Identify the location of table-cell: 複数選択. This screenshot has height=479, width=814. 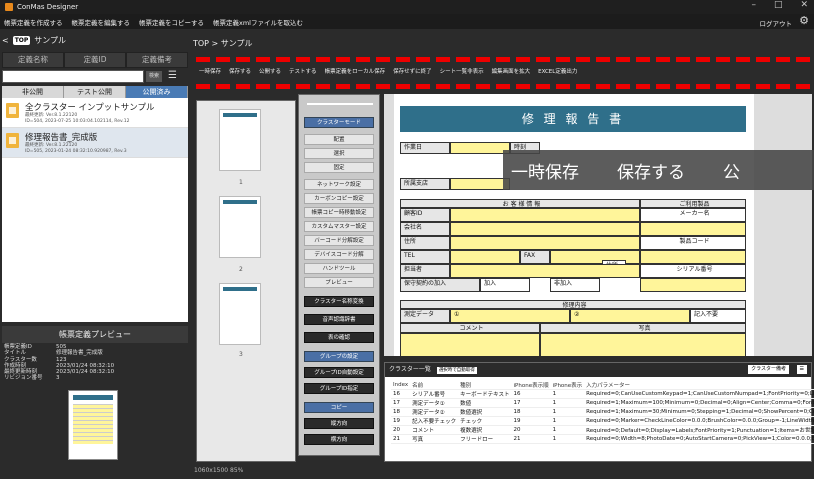
(485, 430).